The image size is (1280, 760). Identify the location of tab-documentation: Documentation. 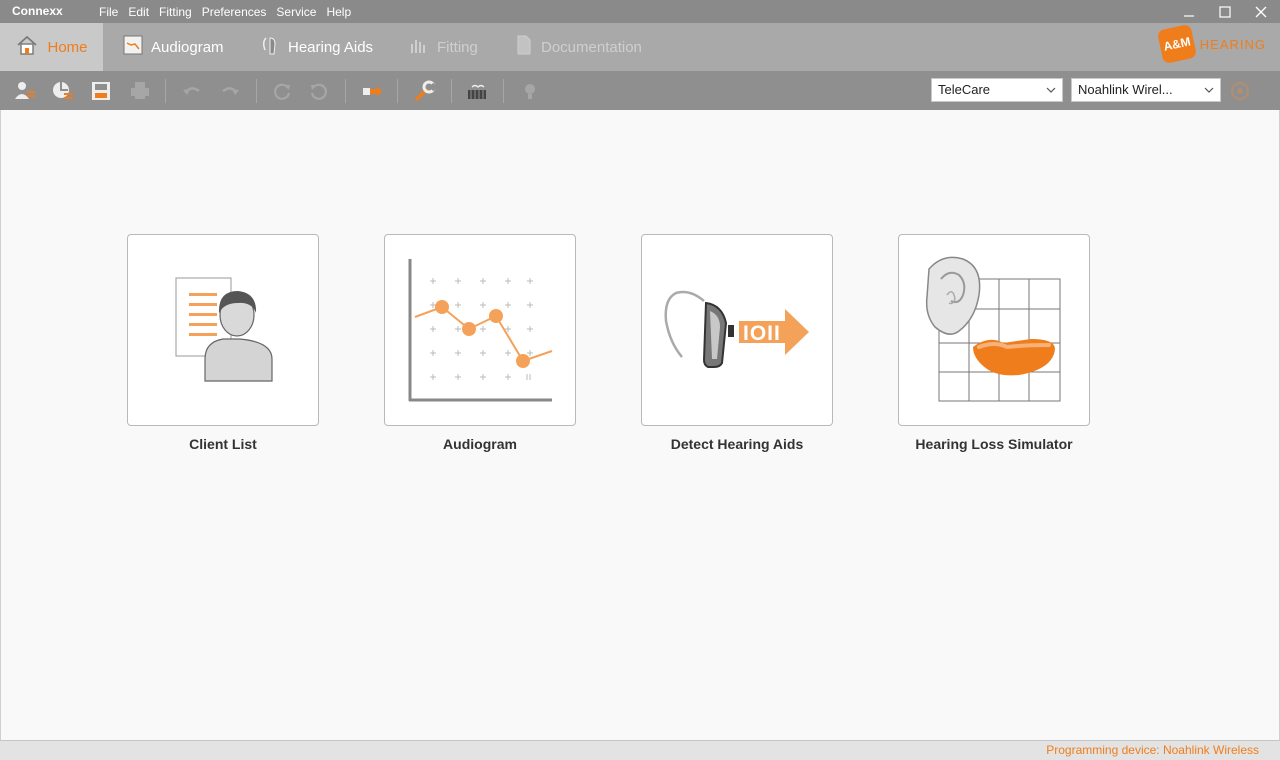
(578, 47).